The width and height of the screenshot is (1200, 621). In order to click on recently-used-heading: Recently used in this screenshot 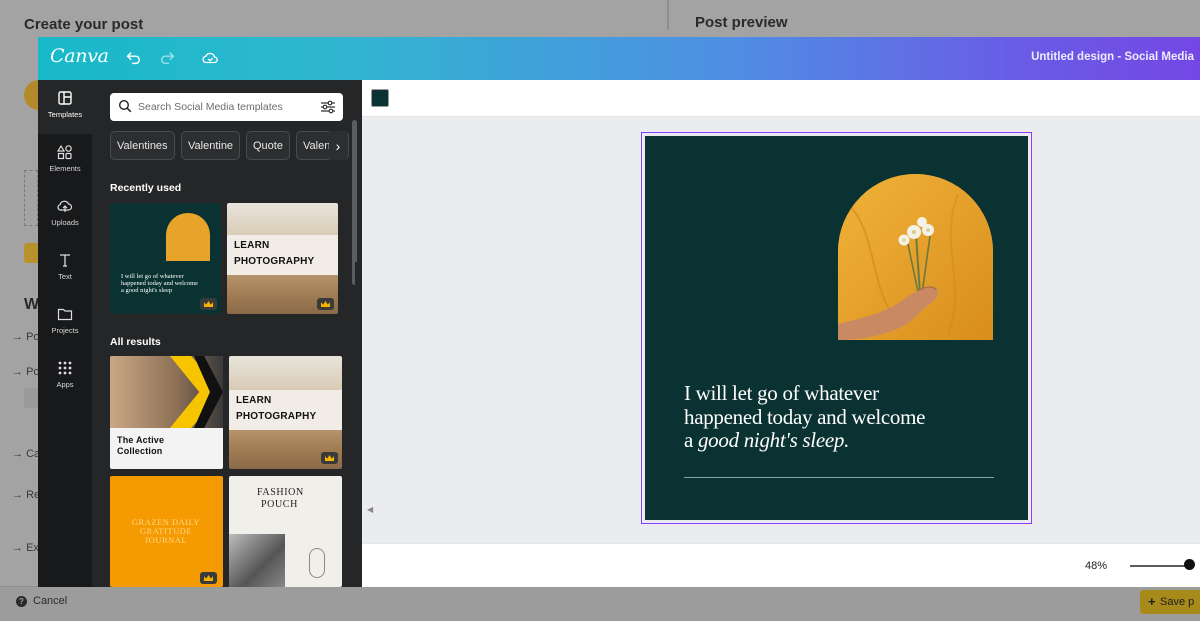, I will do `click(146, 188)`.